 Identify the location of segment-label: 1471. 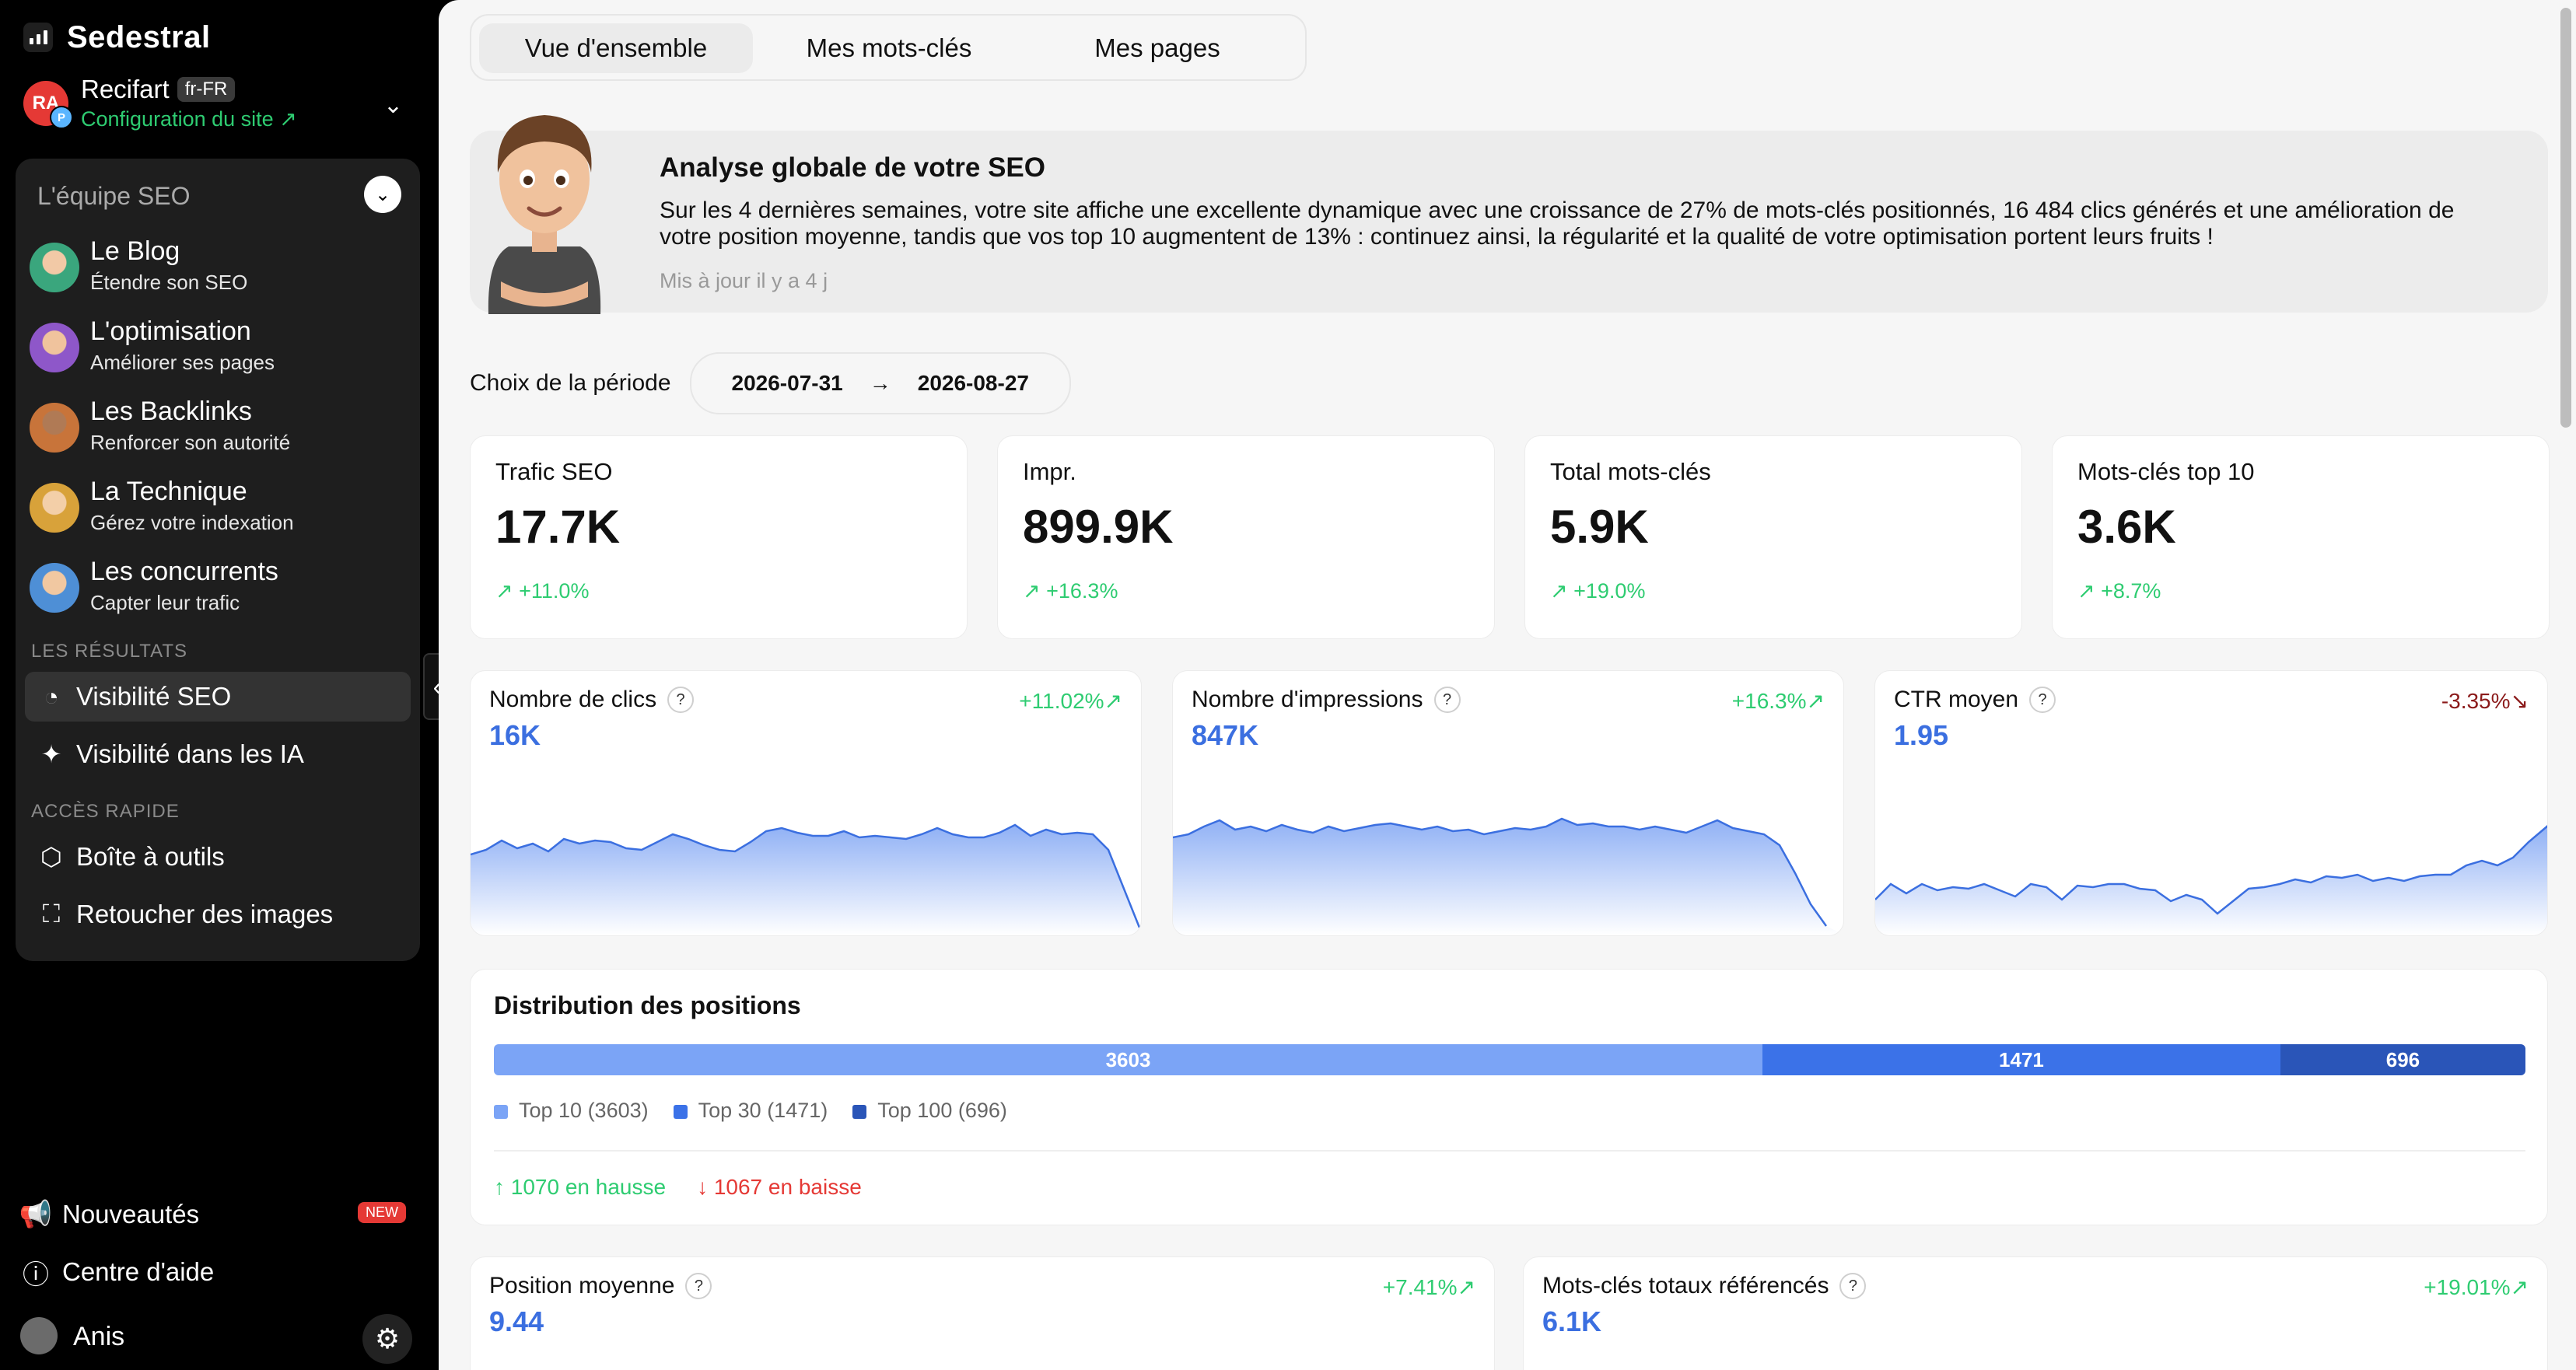
(2022, 1059).